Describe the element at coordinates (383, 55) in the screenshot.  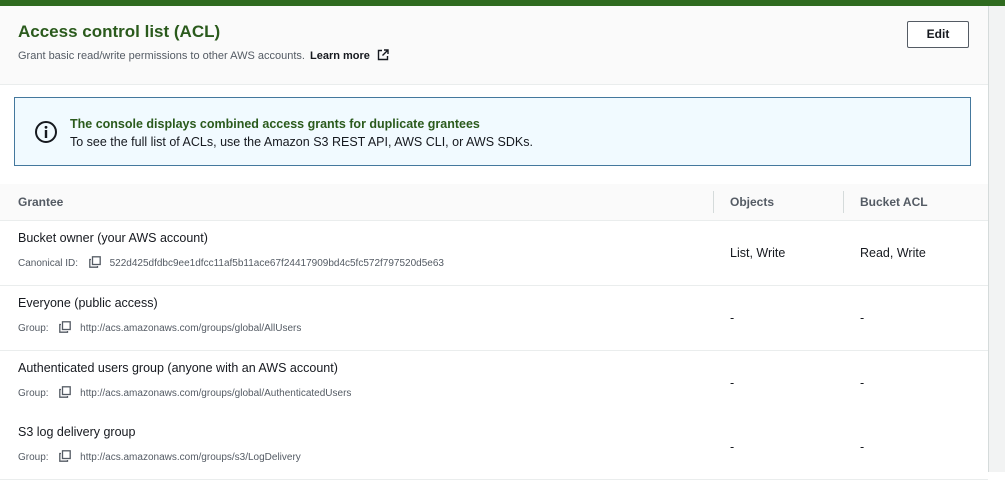
I see `external-link-icon` at that location.